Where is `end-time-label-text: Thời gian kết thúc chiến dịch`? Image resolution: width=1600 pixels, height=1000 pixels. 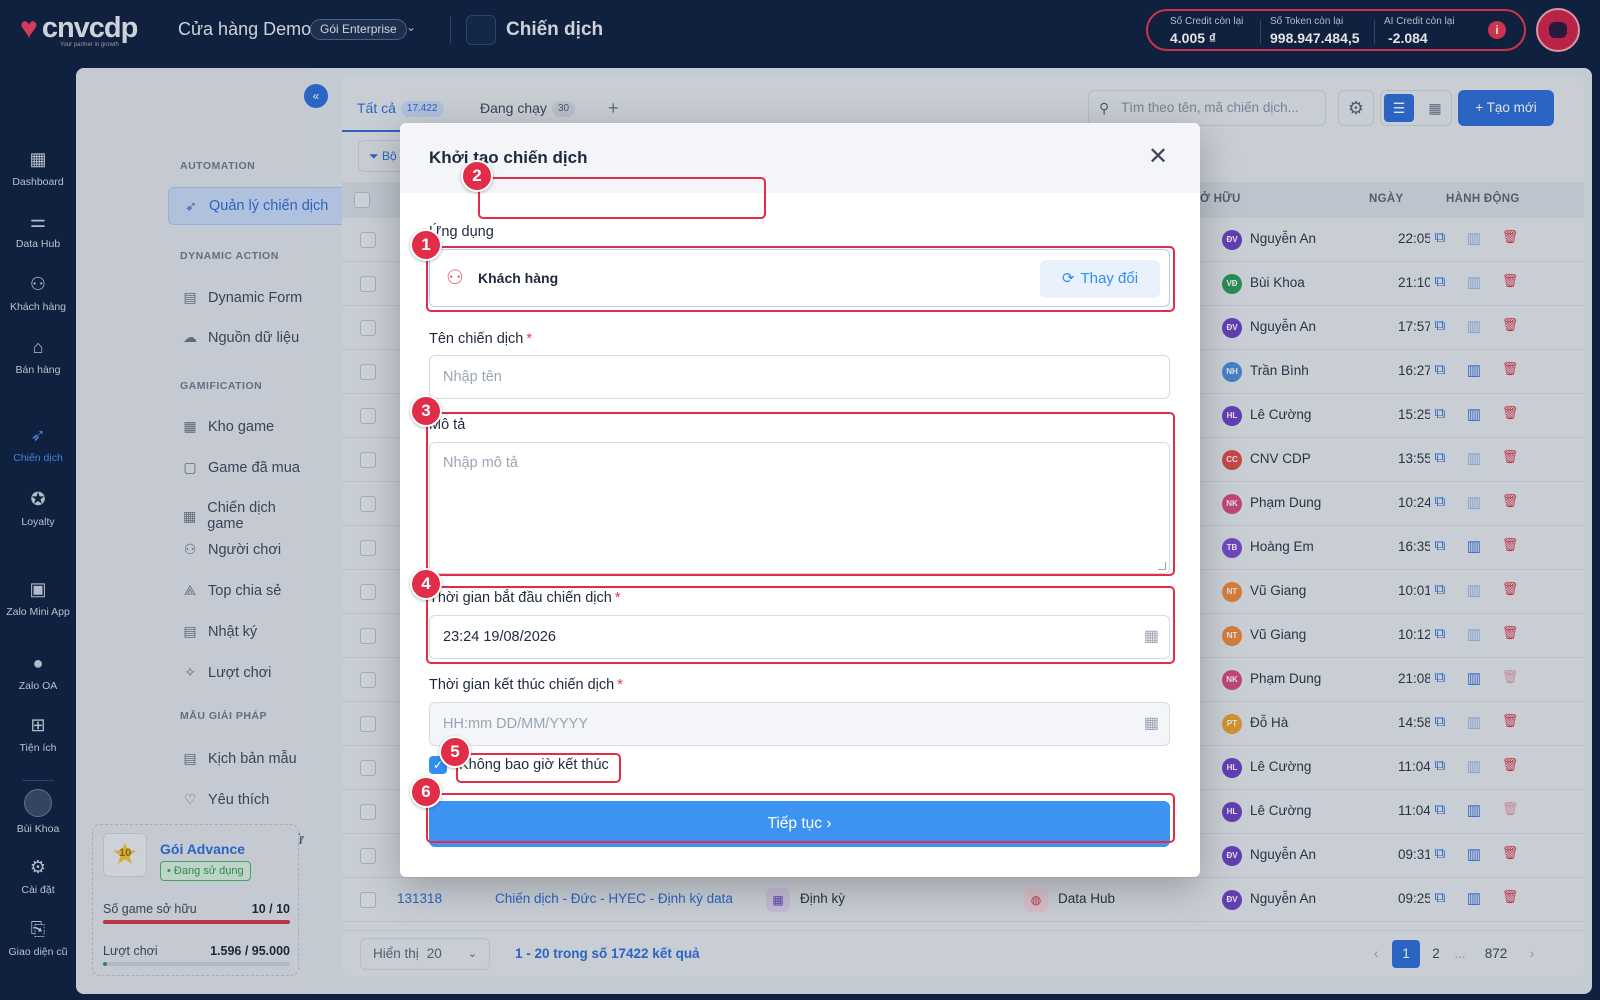
end-time-label-text: Thời gian kết thúc chiến dịch is located at coordinates (522, 685).